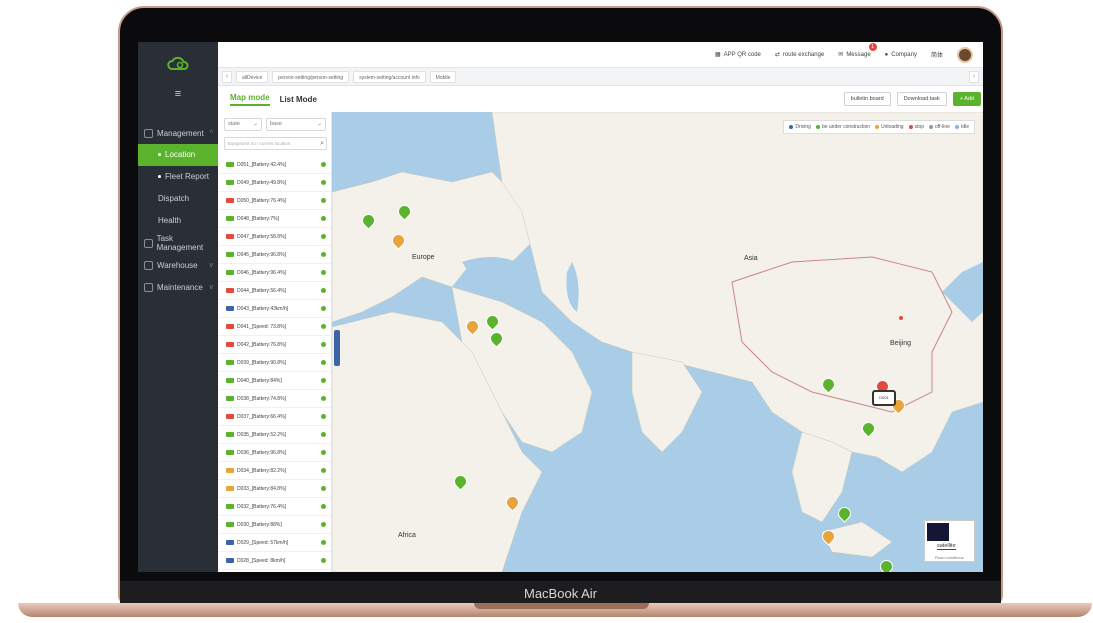 The image size is (1093, 623). What do you see at coordinates (250, 99) in the screenshot?
I see `tab-map-mode: Map mode` at bounding box center [250, 99].